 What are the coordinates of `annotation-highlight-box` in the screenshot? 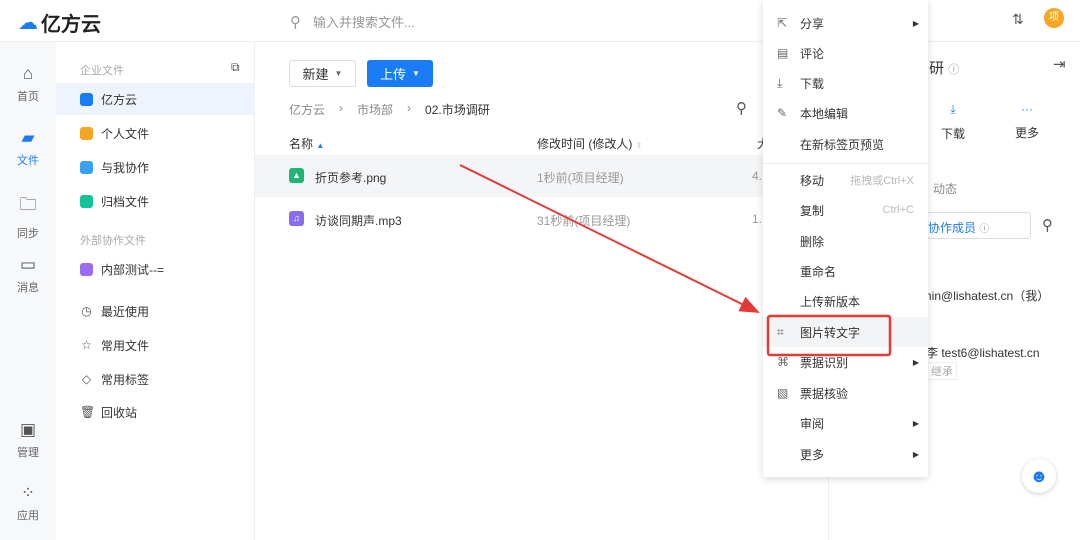 It's located at (829, 335).